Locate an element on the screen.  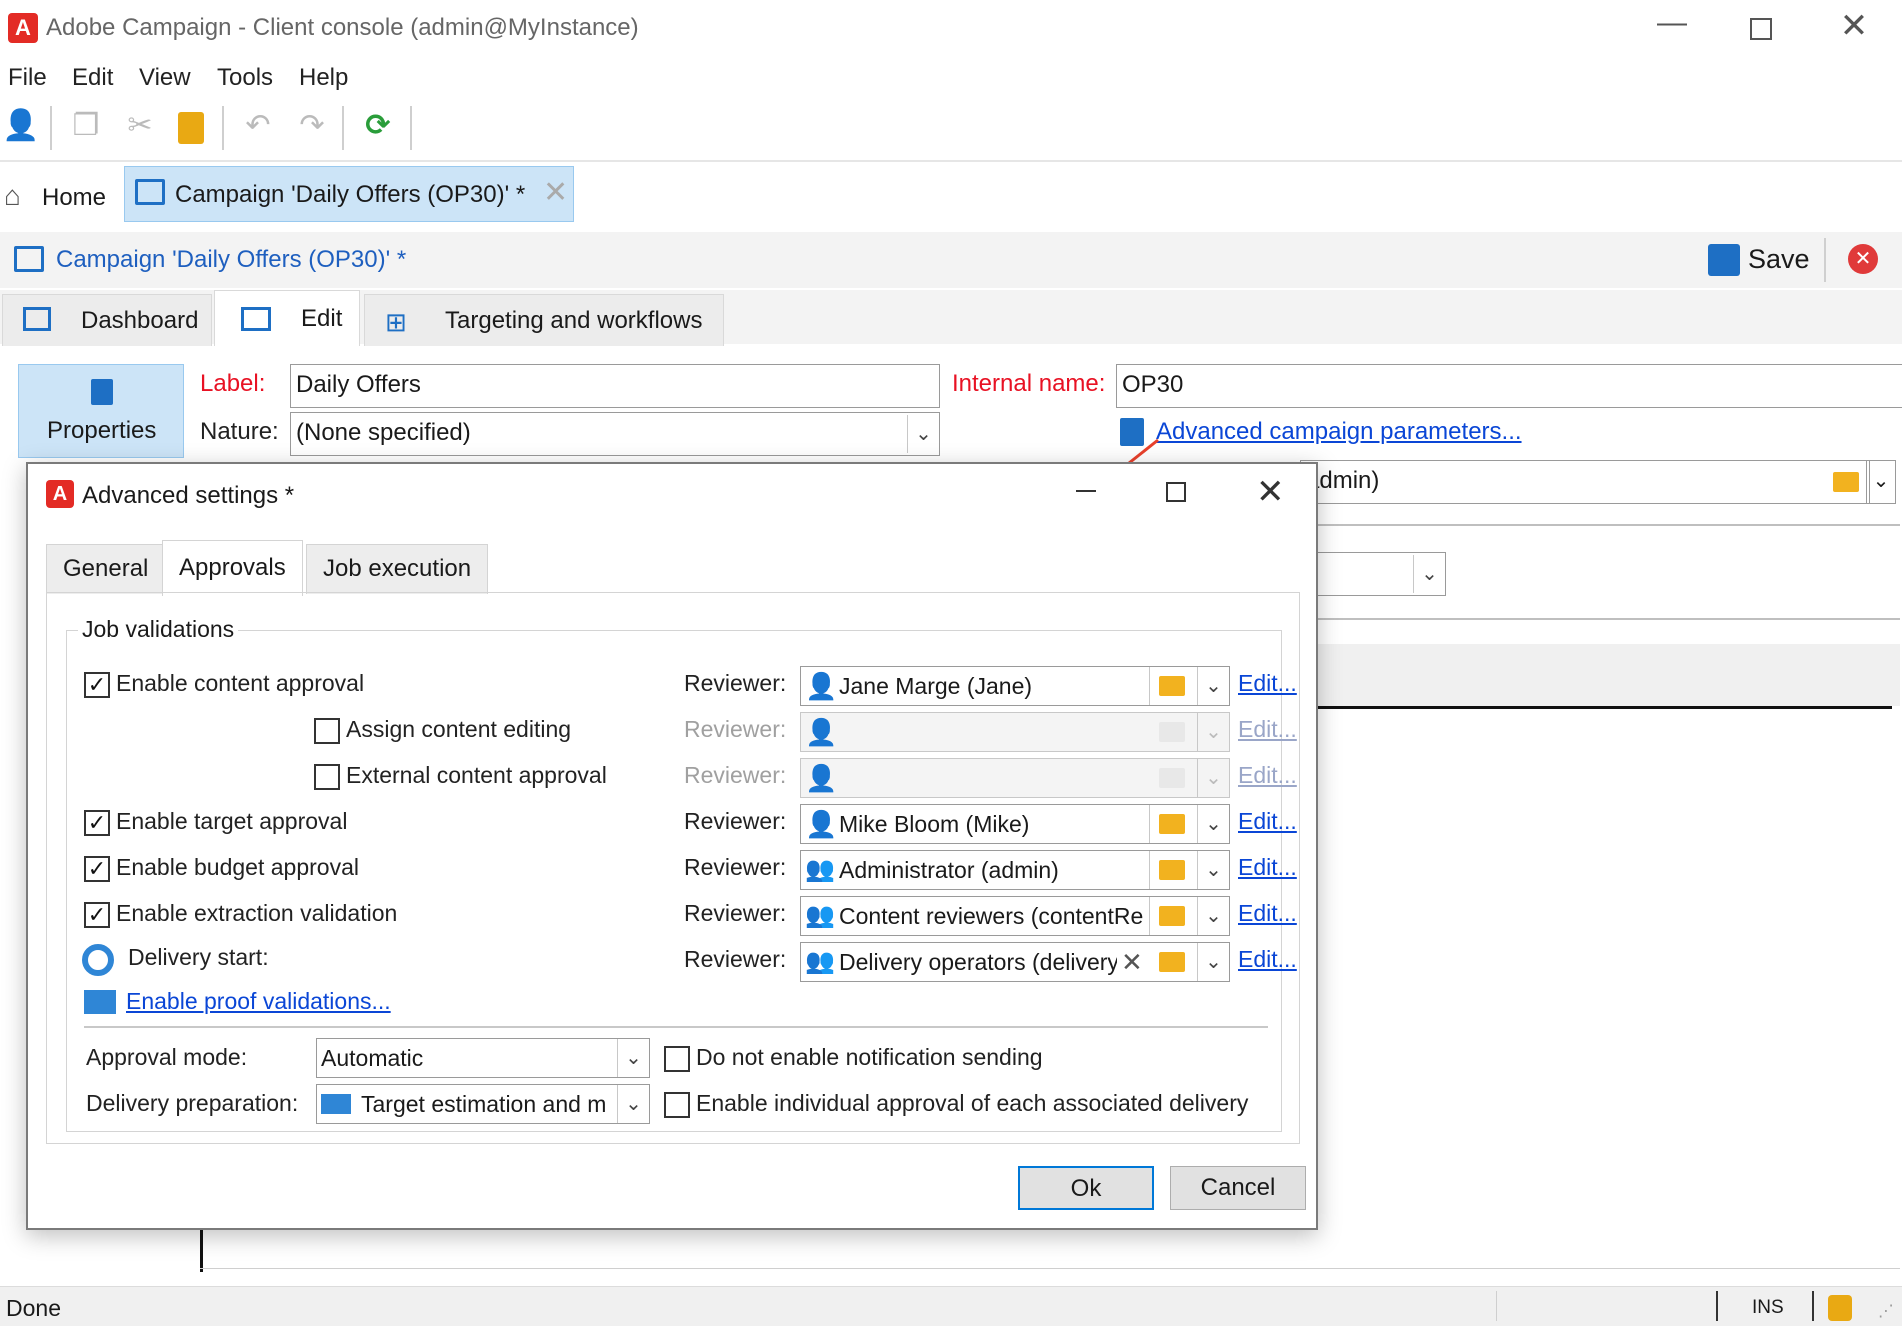
checkbox-enable-content-approval: ✓ is located at coordinates (97, 685).